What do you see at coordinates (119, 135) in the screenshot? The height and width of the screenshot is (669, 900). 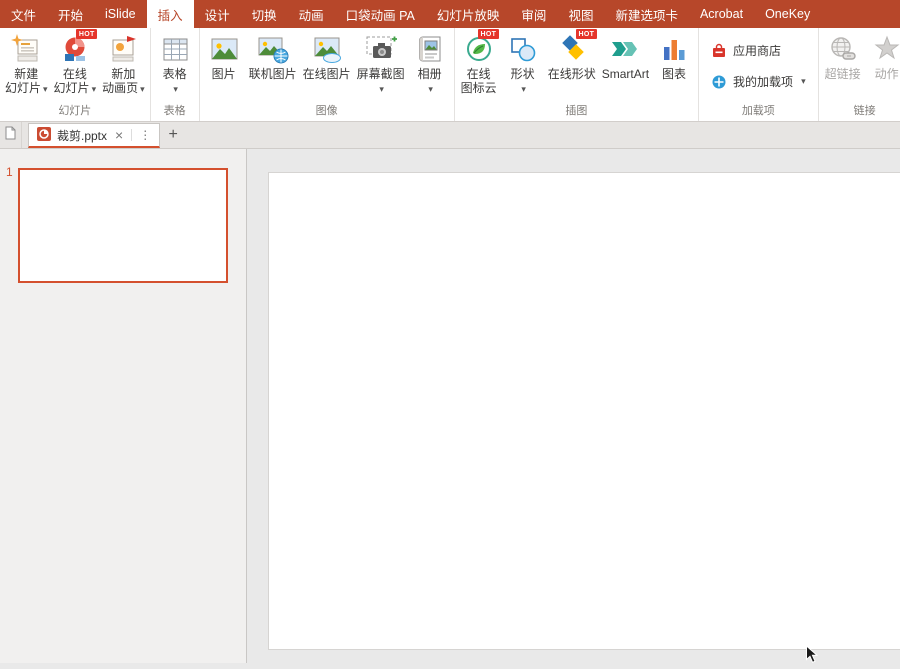 I see `tab-close-icon: ×` at bounding box center [119, 135].